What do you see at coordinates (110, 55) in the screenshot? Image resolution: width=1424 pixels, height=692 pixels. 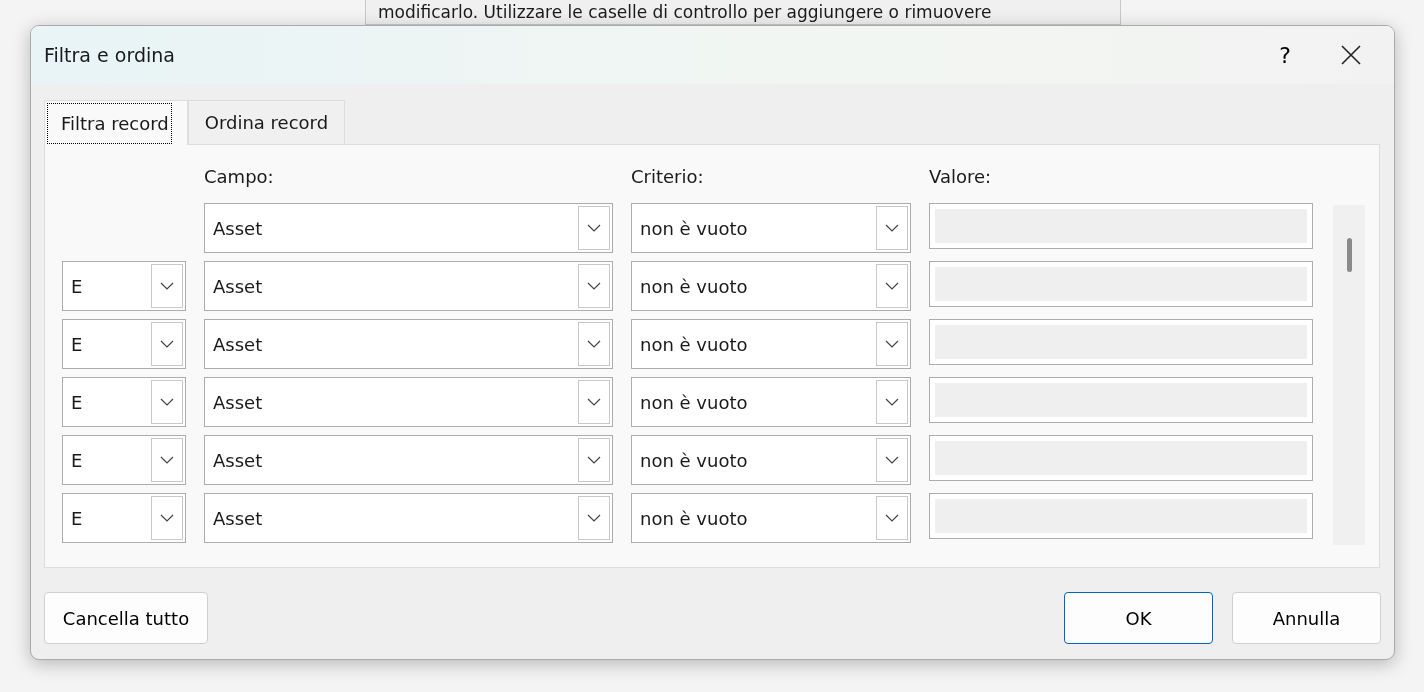 I see `dialog-title: Filtra e ordina` at bounding box center [110, 55].